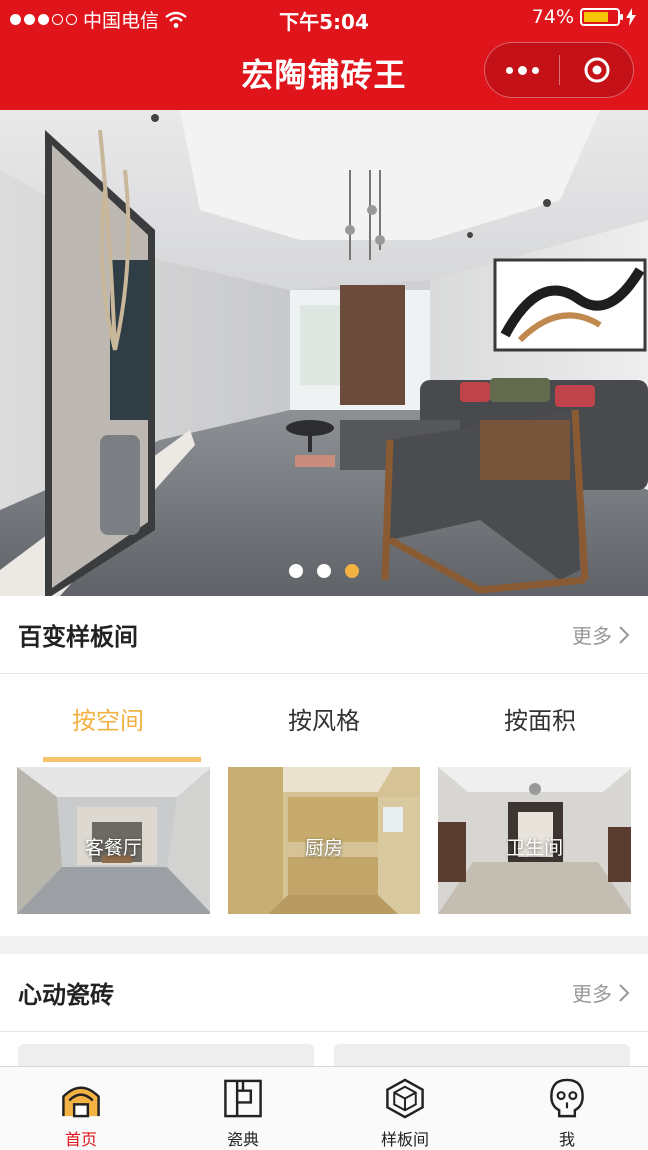 The width and height of the screenshot is (648, 1150). I want to click on miniprogram-capsule, so click(559, 70).